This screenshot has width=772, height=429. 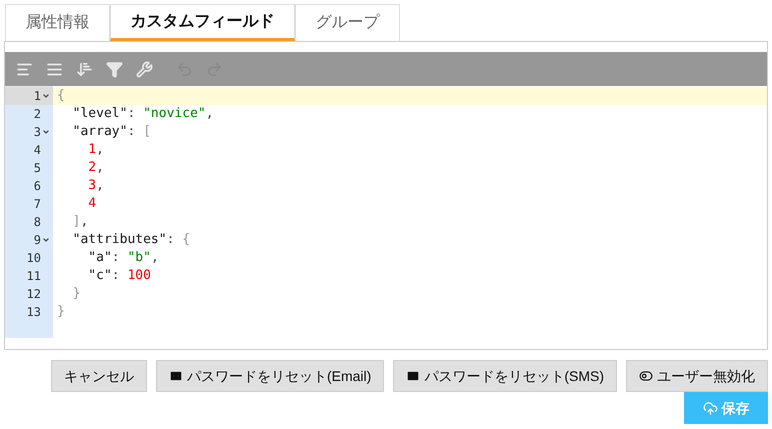 I want to click on line-number: 8, so click(x=37, y=222).